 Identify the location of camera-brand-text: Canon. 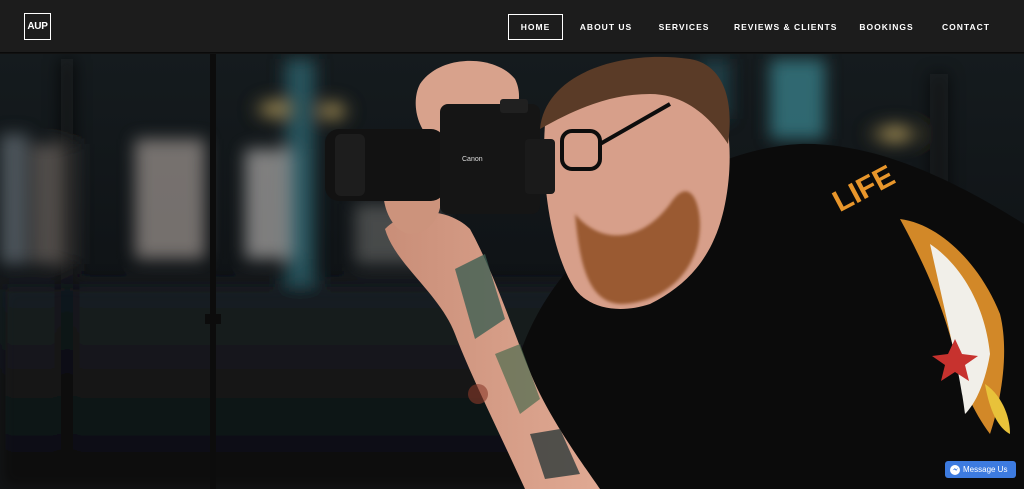
(472, 159).